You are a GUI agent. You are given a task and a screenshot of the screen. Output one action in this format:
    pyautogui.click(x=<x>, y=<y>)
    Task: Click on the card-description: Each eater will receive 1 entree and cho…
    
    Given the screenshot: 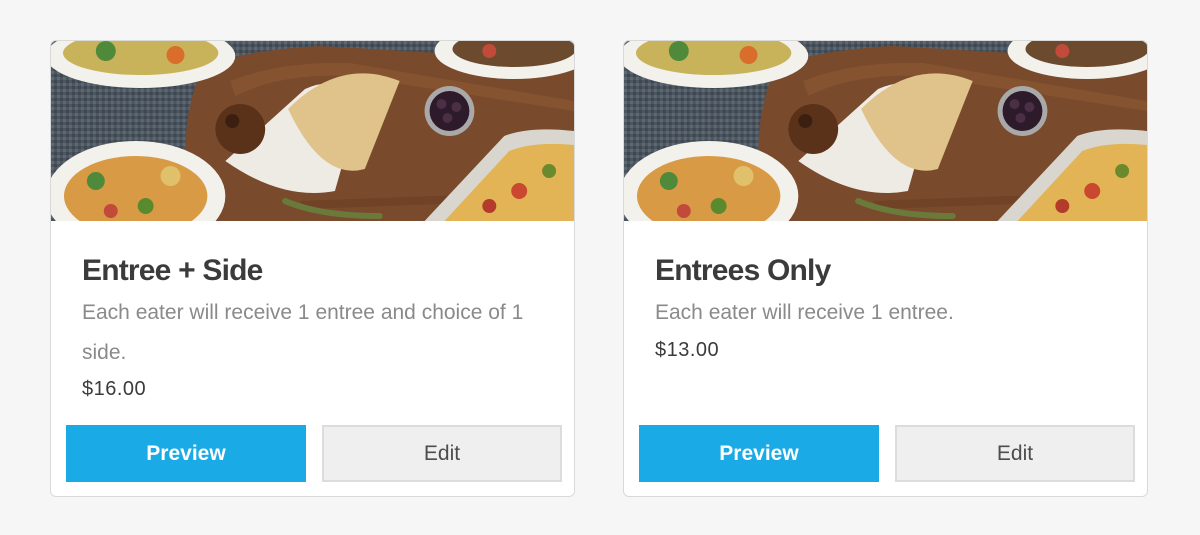 What is the action you would take?
    pyautogui.click(x=303, y=332)
    